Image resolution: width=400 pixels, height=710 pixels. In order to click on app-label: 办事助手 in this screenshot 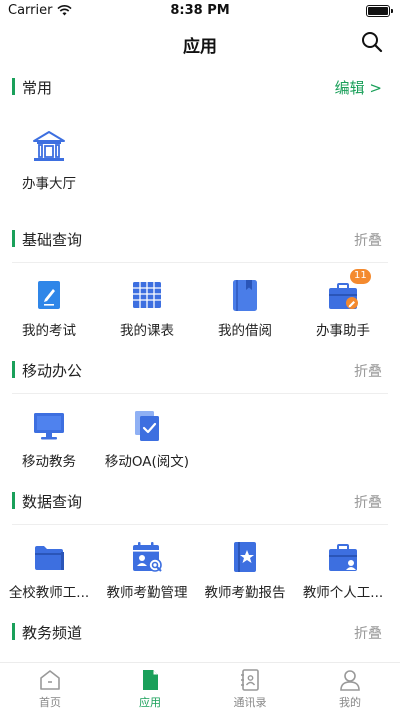, I will do `click(343, 331)`.